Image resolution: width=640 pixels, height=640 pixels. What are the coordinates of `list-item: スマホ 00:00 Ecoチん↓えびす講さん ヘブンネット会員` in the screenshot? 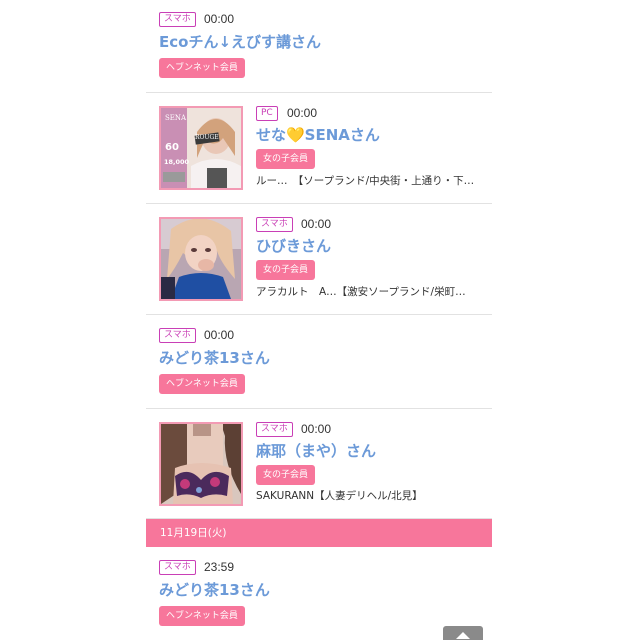 It's located at (319, 46).